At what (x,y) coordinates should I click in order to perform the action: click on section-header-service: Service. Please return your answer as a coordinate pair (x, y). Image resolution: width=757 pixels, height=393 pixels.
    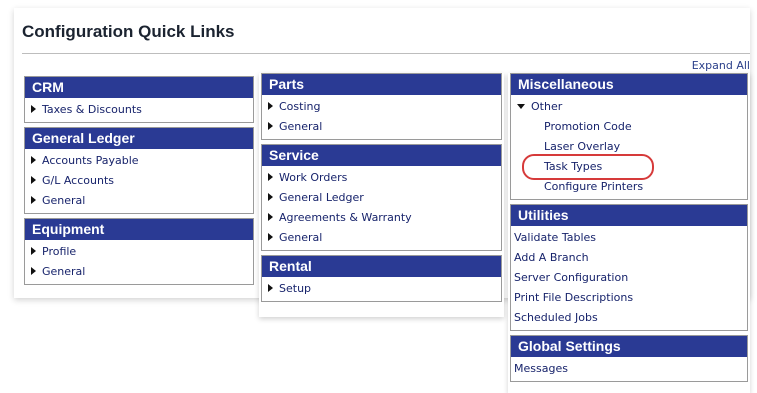
    Looking at the image, I should click on (381, 155).